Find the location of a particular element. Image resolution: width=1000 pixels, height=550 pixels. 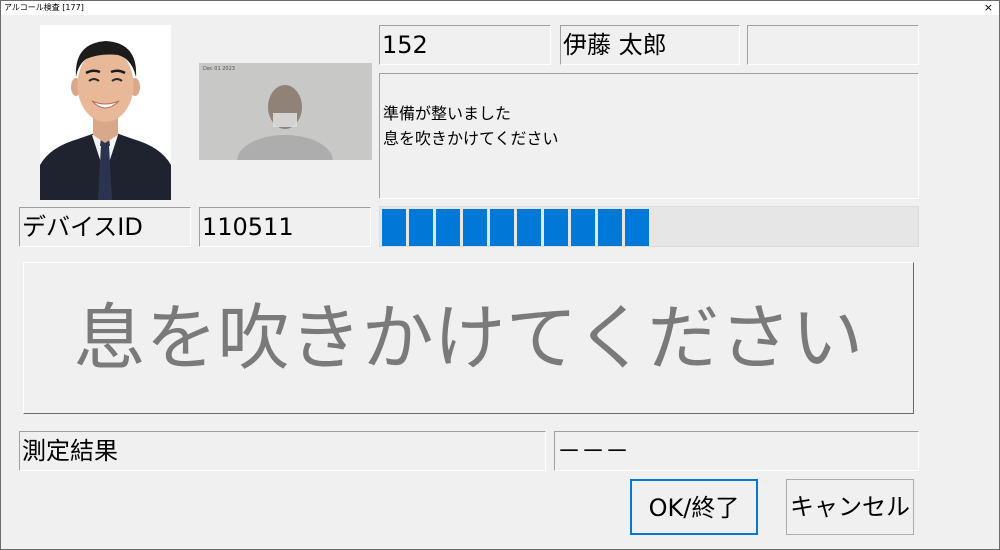

employee-photo-image is located at coordinates (105, 112).